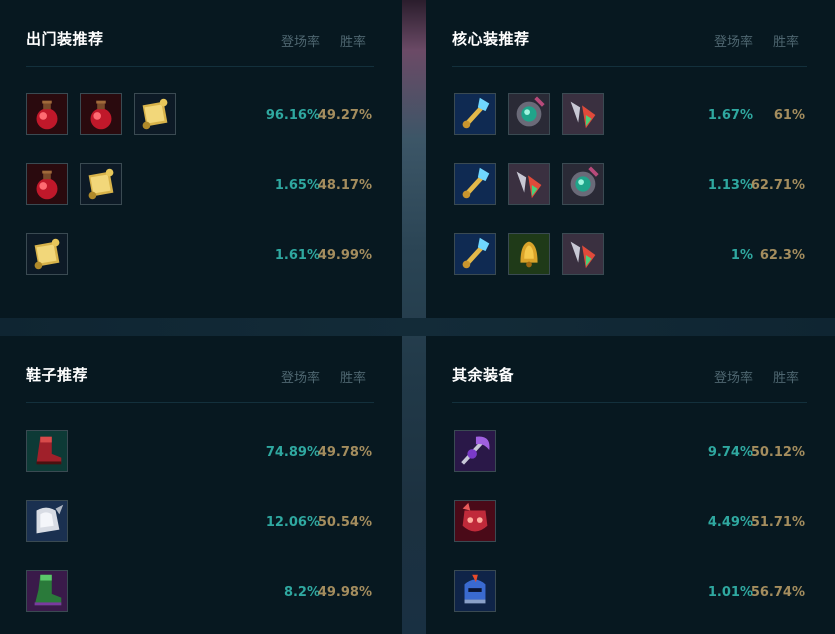  What do you see at coordinates (57, 375) in the screenshot?
I see `panel-title: 鞋子推荐` at bounding box center [57, 375].